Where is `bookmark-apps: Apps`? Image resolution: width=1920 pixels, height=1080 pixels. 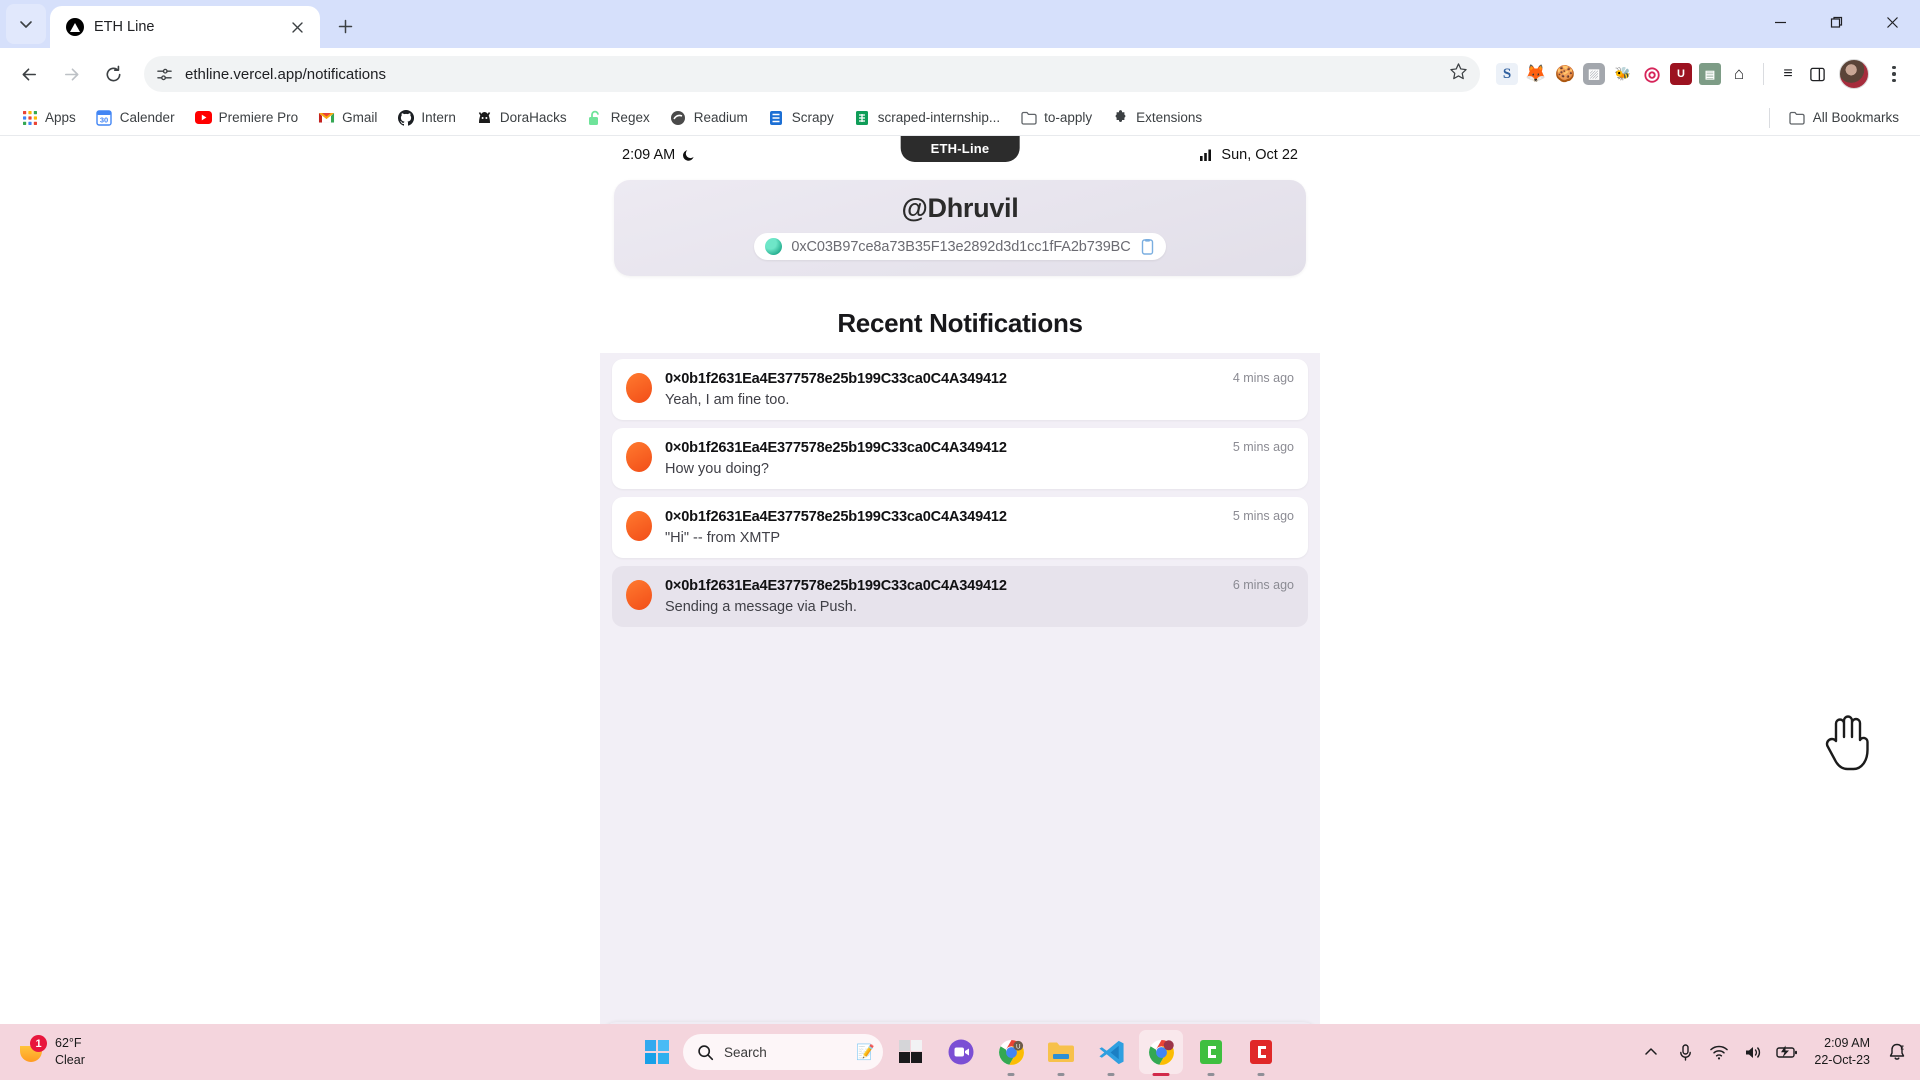
bookmark-apps: Apps is located at coordinates (48, 117).